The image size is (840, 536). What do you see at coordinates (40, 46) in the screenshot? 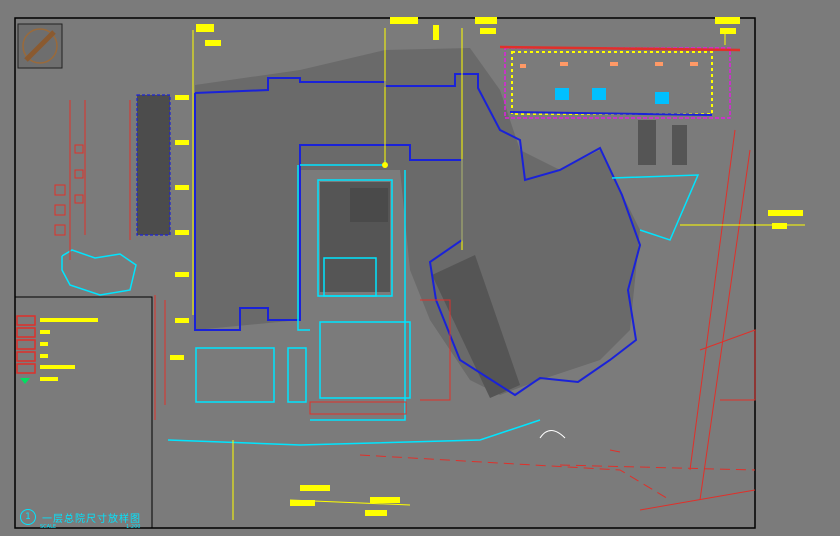
I see `north-arrow-icon` at bounding box center [40, 46].